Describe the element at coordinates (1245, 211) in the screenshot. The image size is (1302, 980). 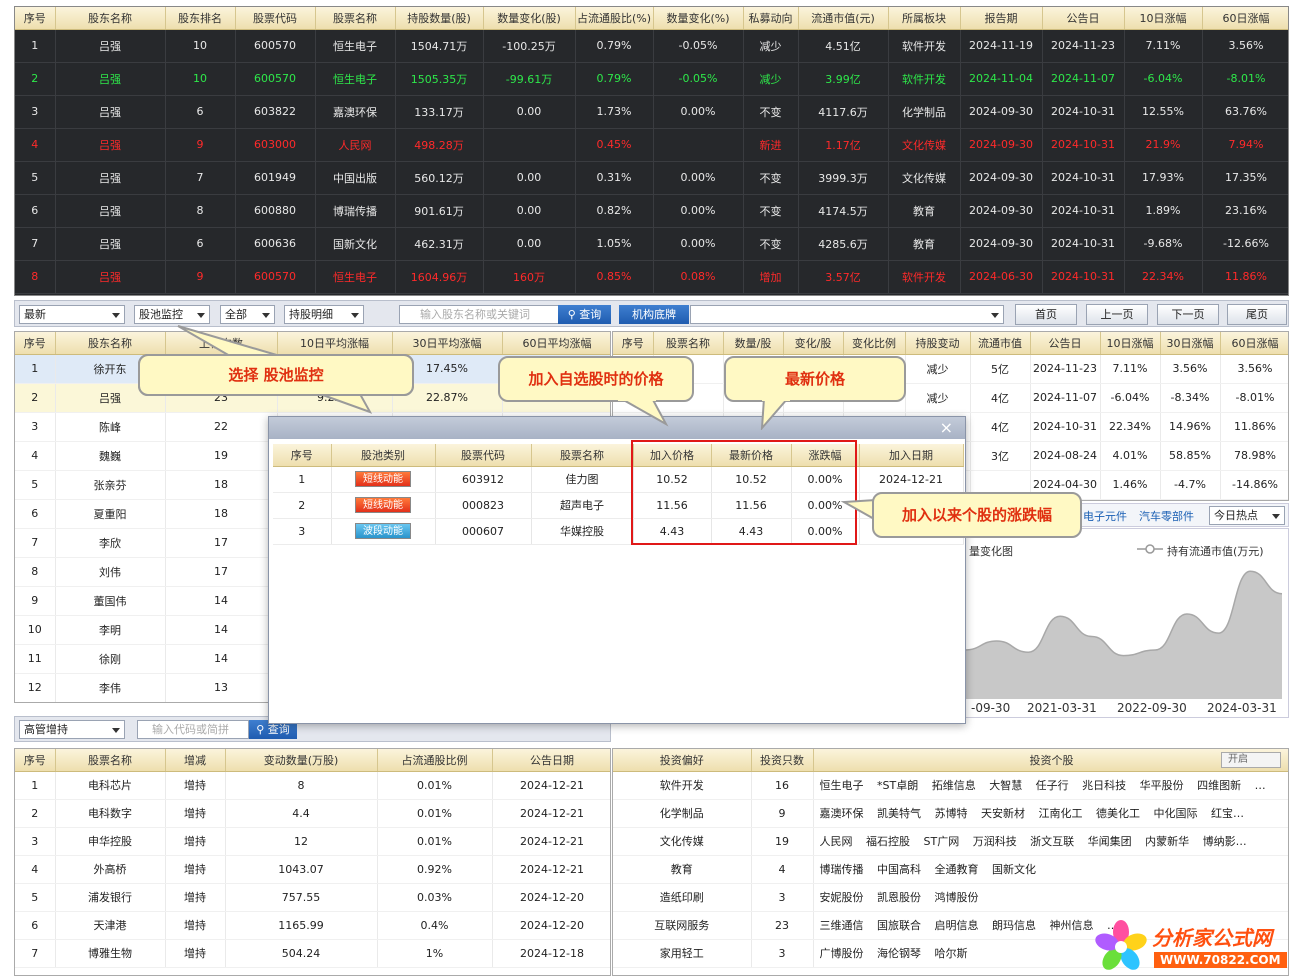
I see `table-cell: 23.16%` at that location.